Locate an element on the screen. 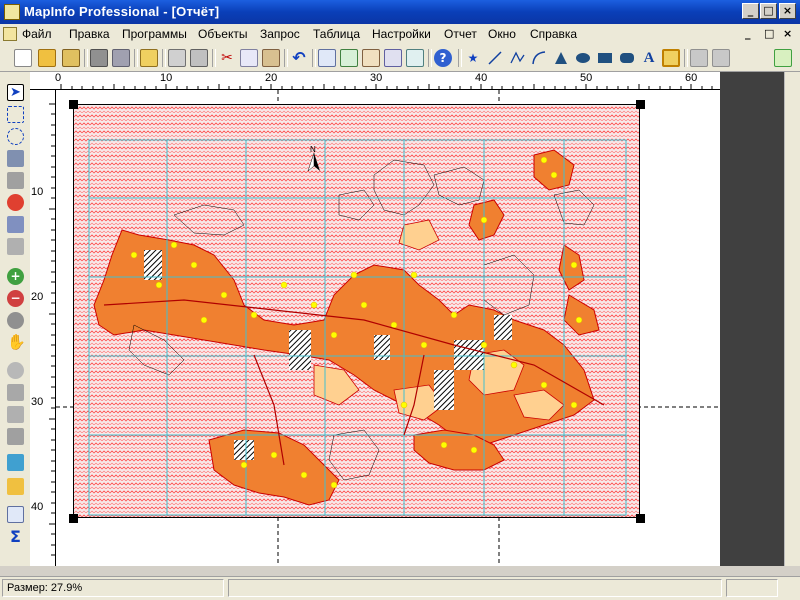 This screenshot has width=800, height=600. mdi-close-button: × is located at coordinates (787, 33).